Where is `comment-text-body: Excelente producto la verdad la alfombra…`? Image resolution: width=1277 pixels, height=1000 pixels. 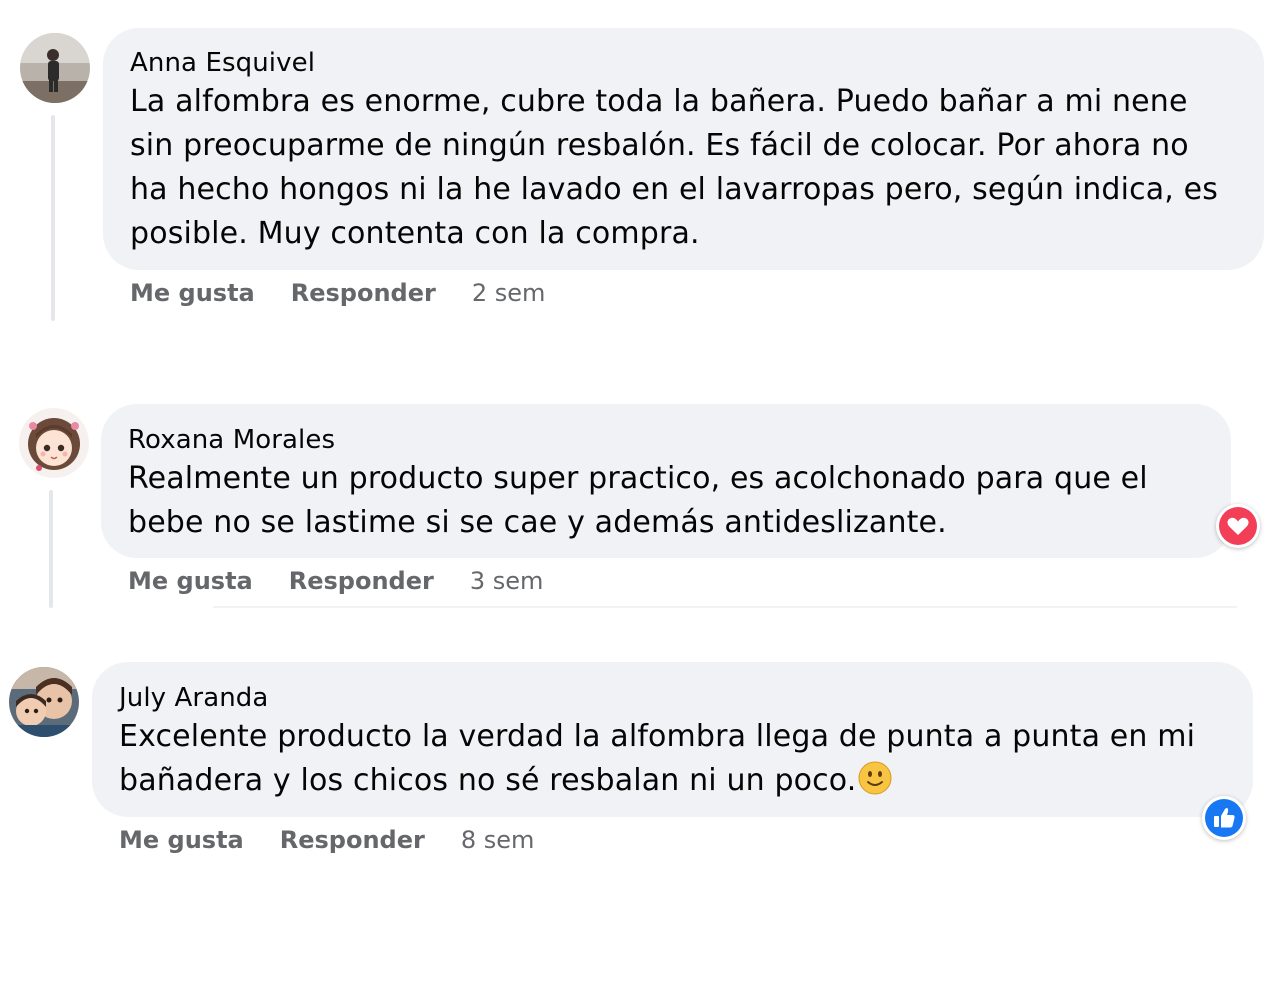 comment-text-body: Excelente producto la verdad la alfombra… is located at coordinates (657, 758).